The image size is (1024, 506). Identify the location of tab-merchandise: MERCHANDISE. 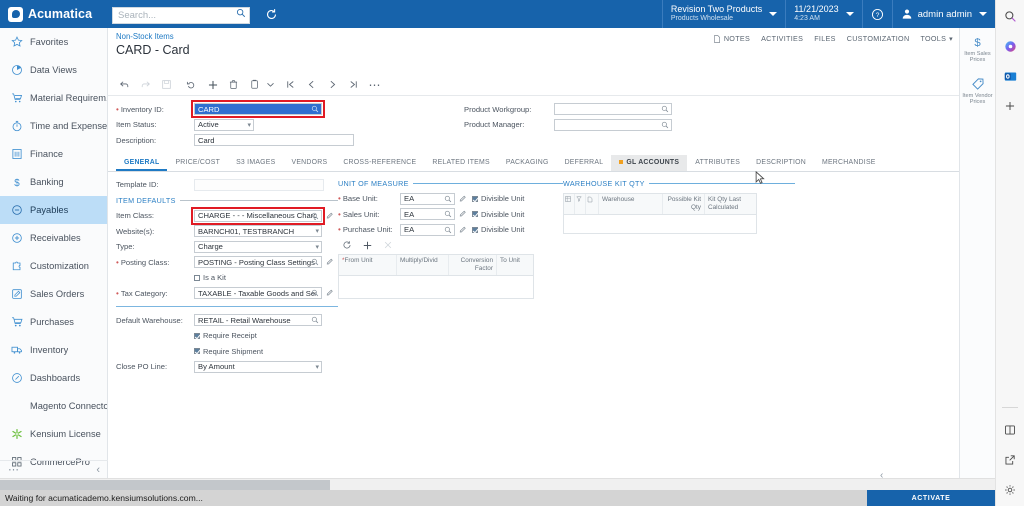
(849, 163).